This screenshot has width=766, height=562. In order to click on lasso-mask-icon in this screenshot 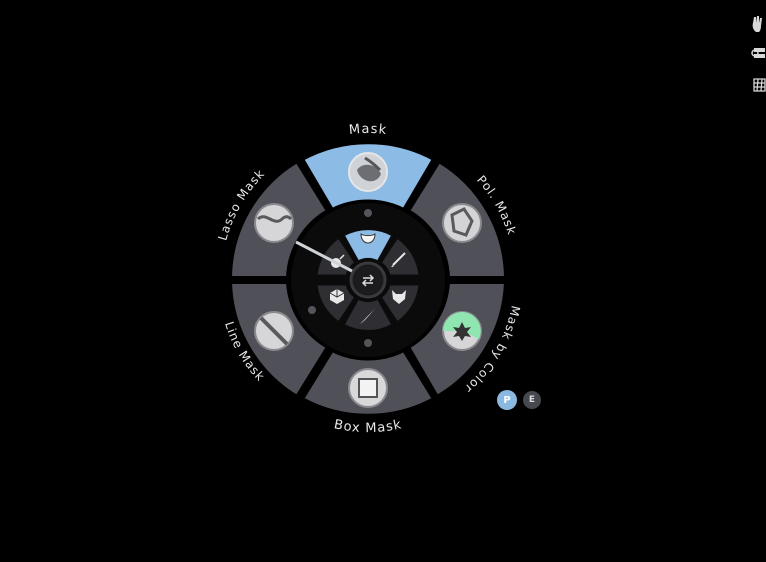, I will do `click(274, 223)`.